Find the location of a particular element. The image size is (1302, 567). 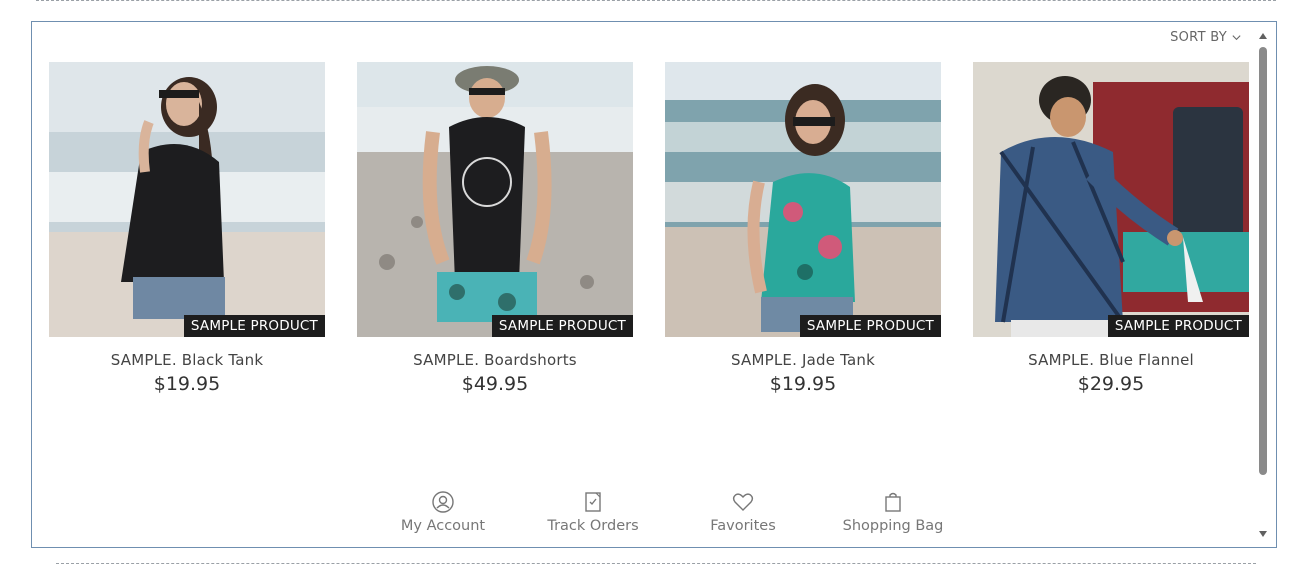

chevron-down-icon is located at coordinates (1236, 38).